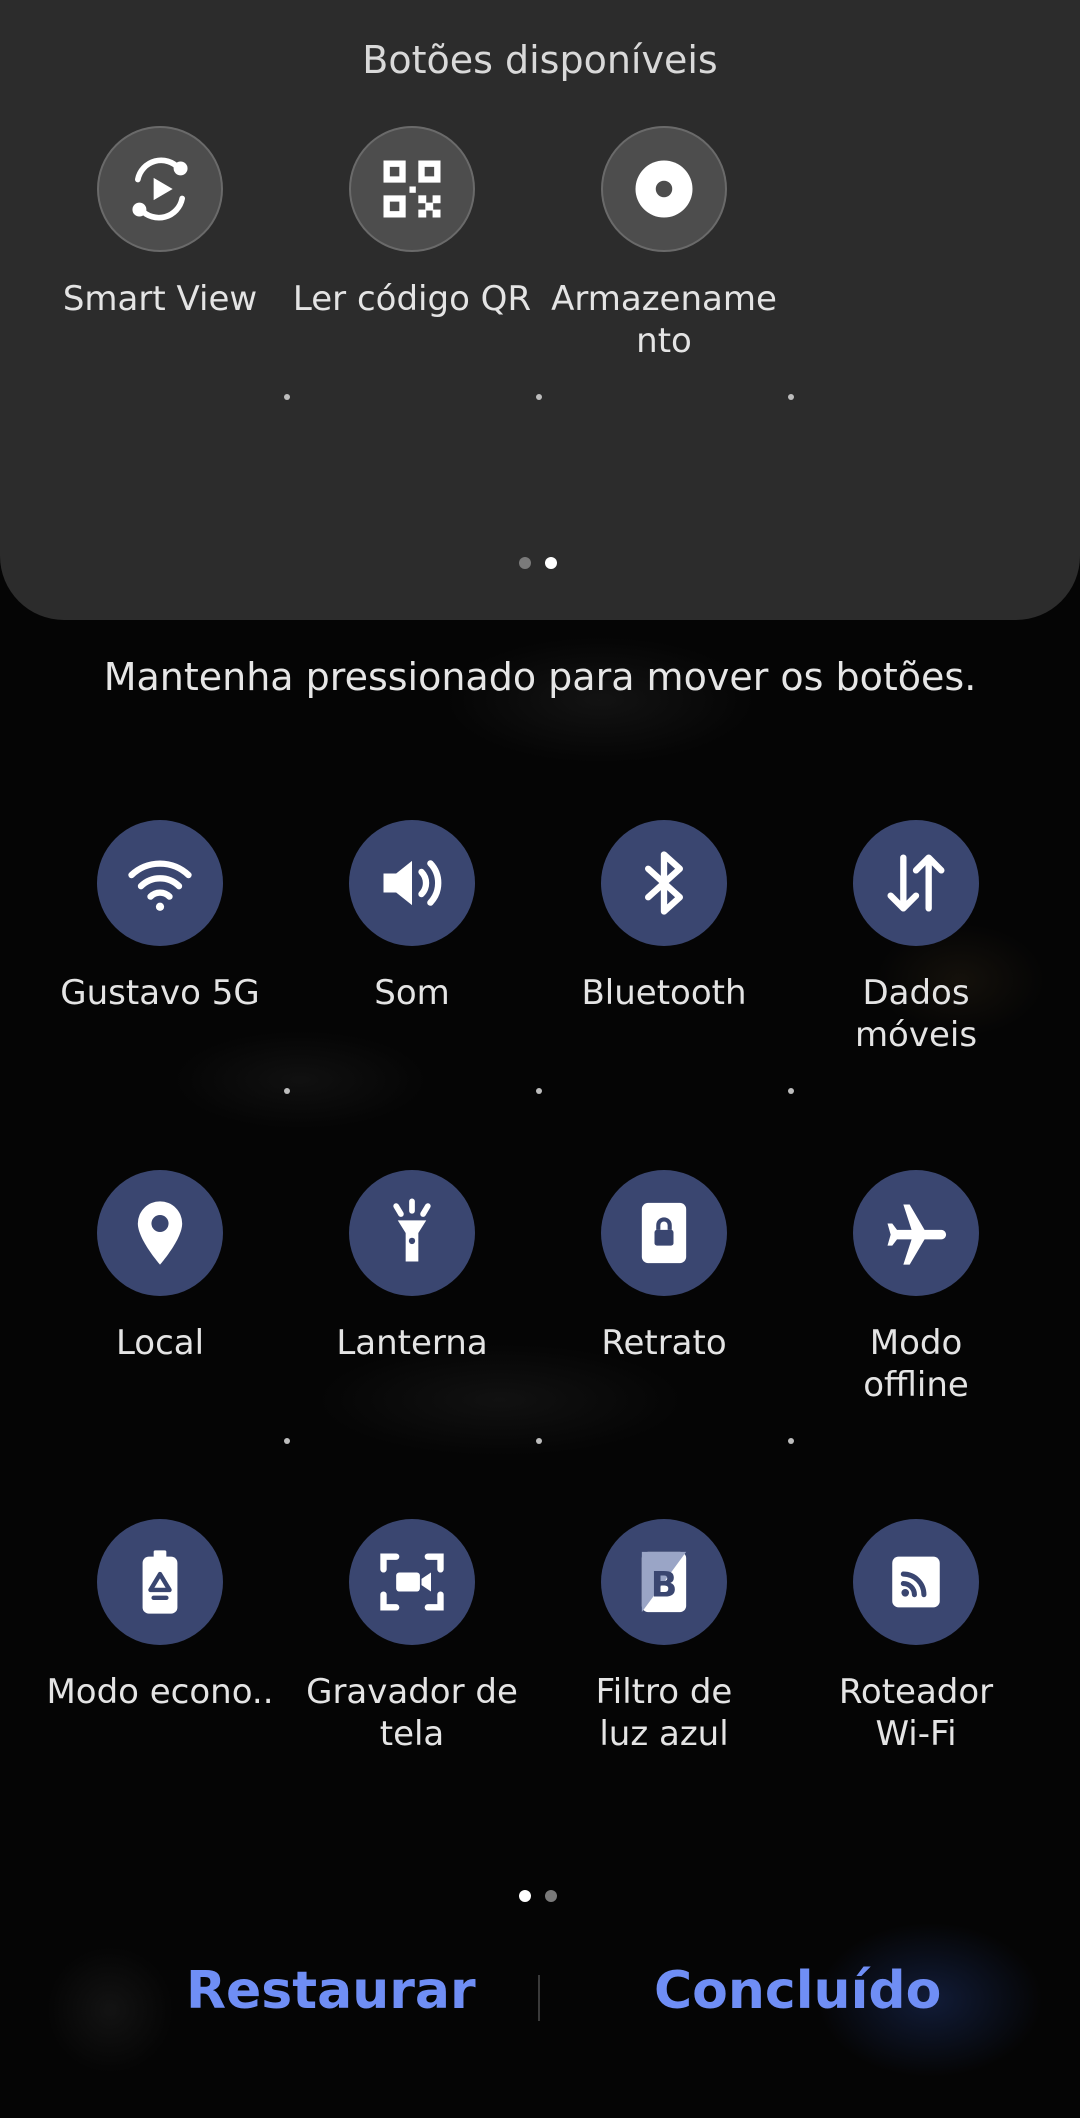  I want to click on tile-blue-light-filter: B Filtro de luz azul, so click(664, 1637).